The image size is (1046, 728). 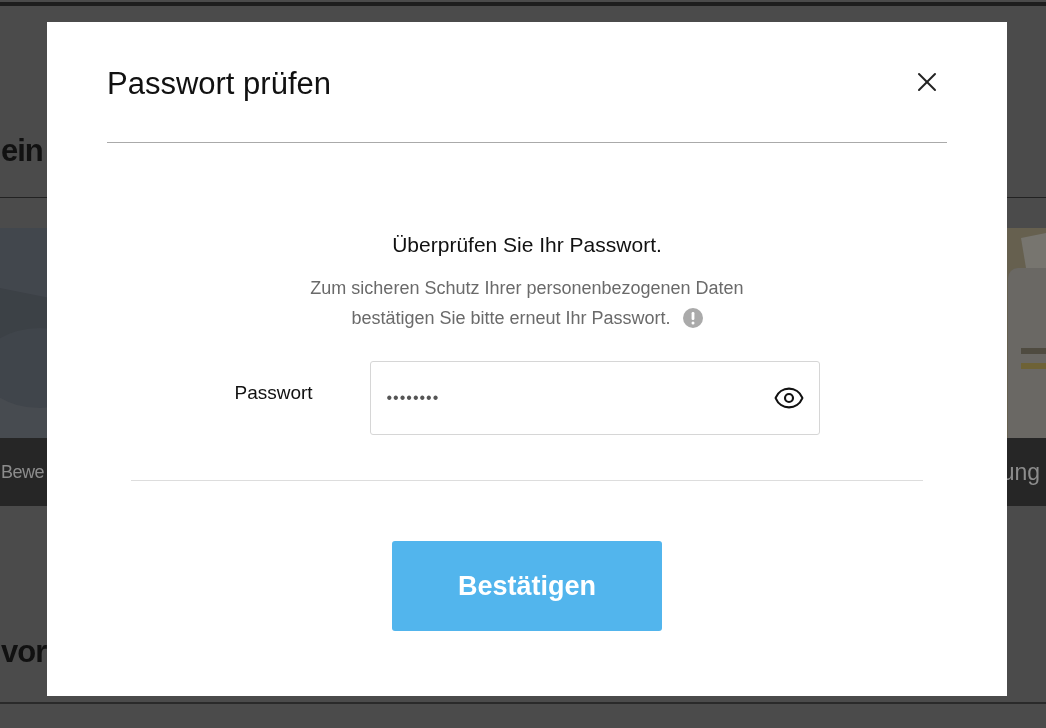 I want to click on page-heading: ein, so click(x=22, y=151).